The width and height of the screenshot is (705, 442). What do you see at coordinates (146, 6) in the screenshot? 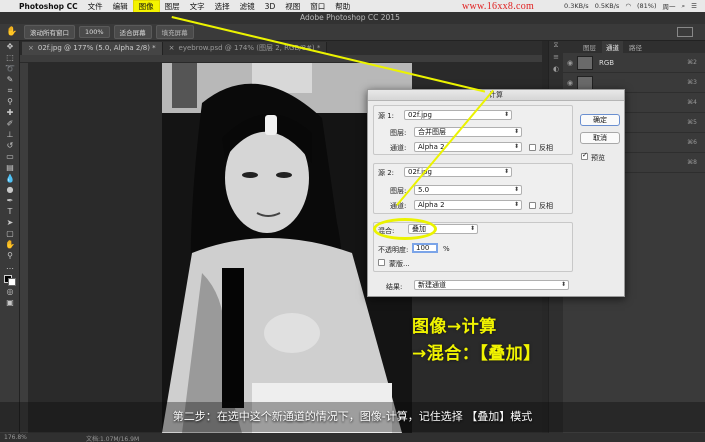
I see `menu-image: 图像` at bounding box center [146, 6].